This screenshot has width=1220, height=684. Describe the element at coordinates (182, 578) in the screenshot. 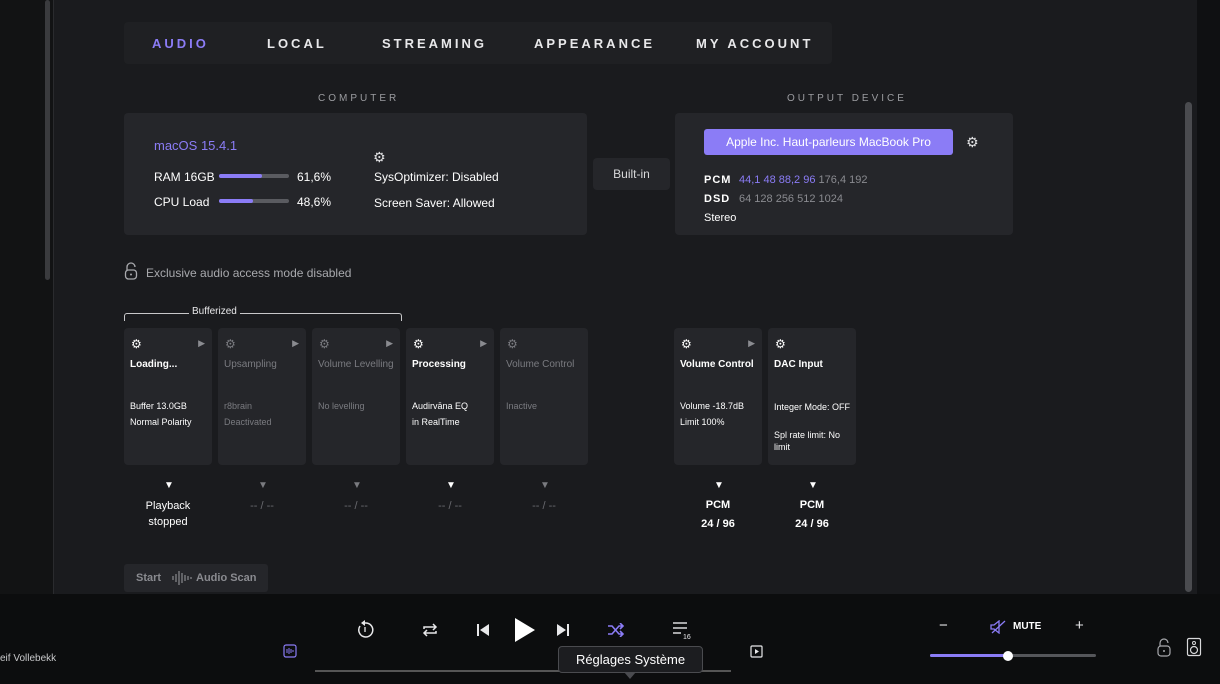

I see `waveform-icon` at that location.